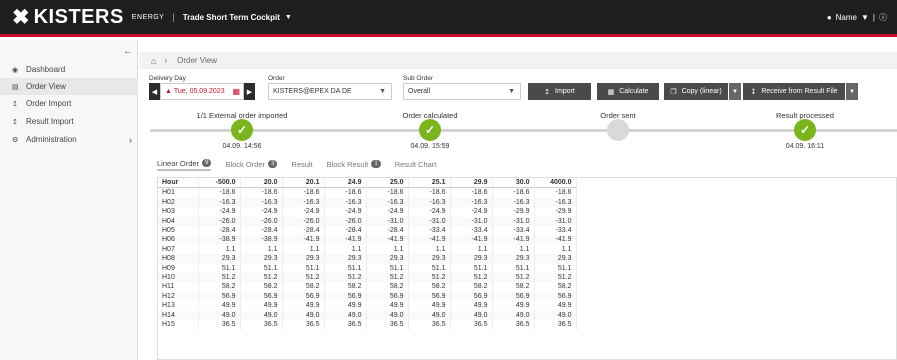 The image size is (897, 360). I want to click on calendar-icon: ▦, so click(236, 91).